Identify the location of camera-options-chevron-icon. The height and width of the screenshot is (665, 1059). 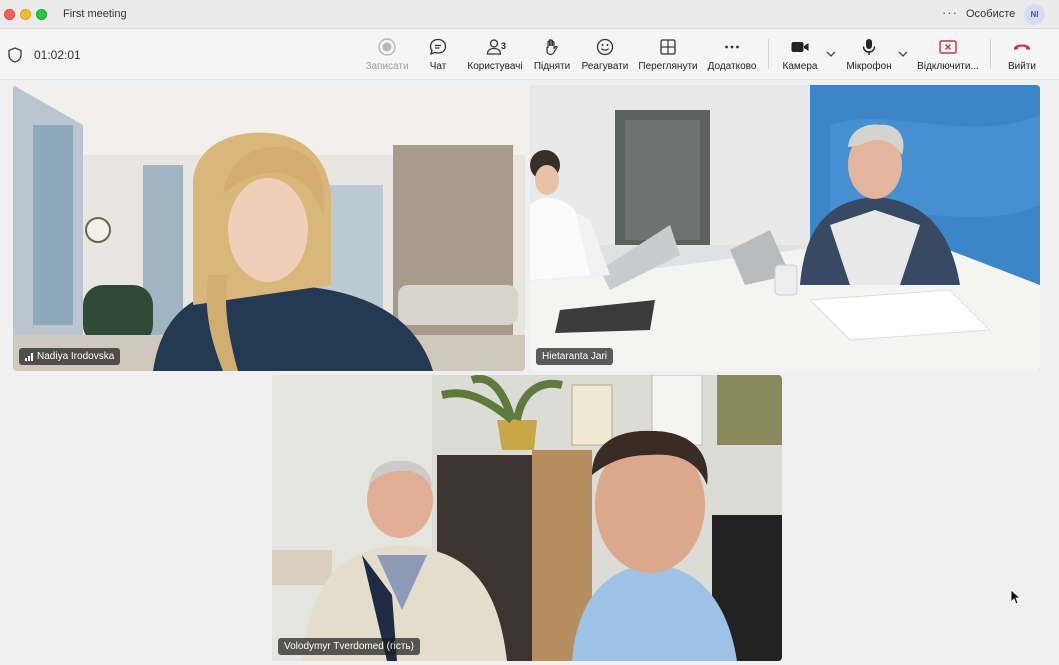
(831, 54).